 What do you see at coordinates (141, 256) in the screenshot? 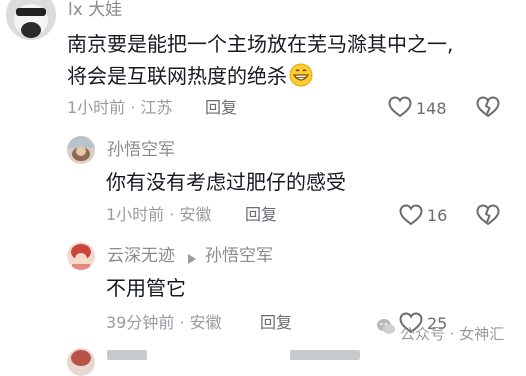
I see `comment-username: 云深无迹` at bounding box center [141, 256].